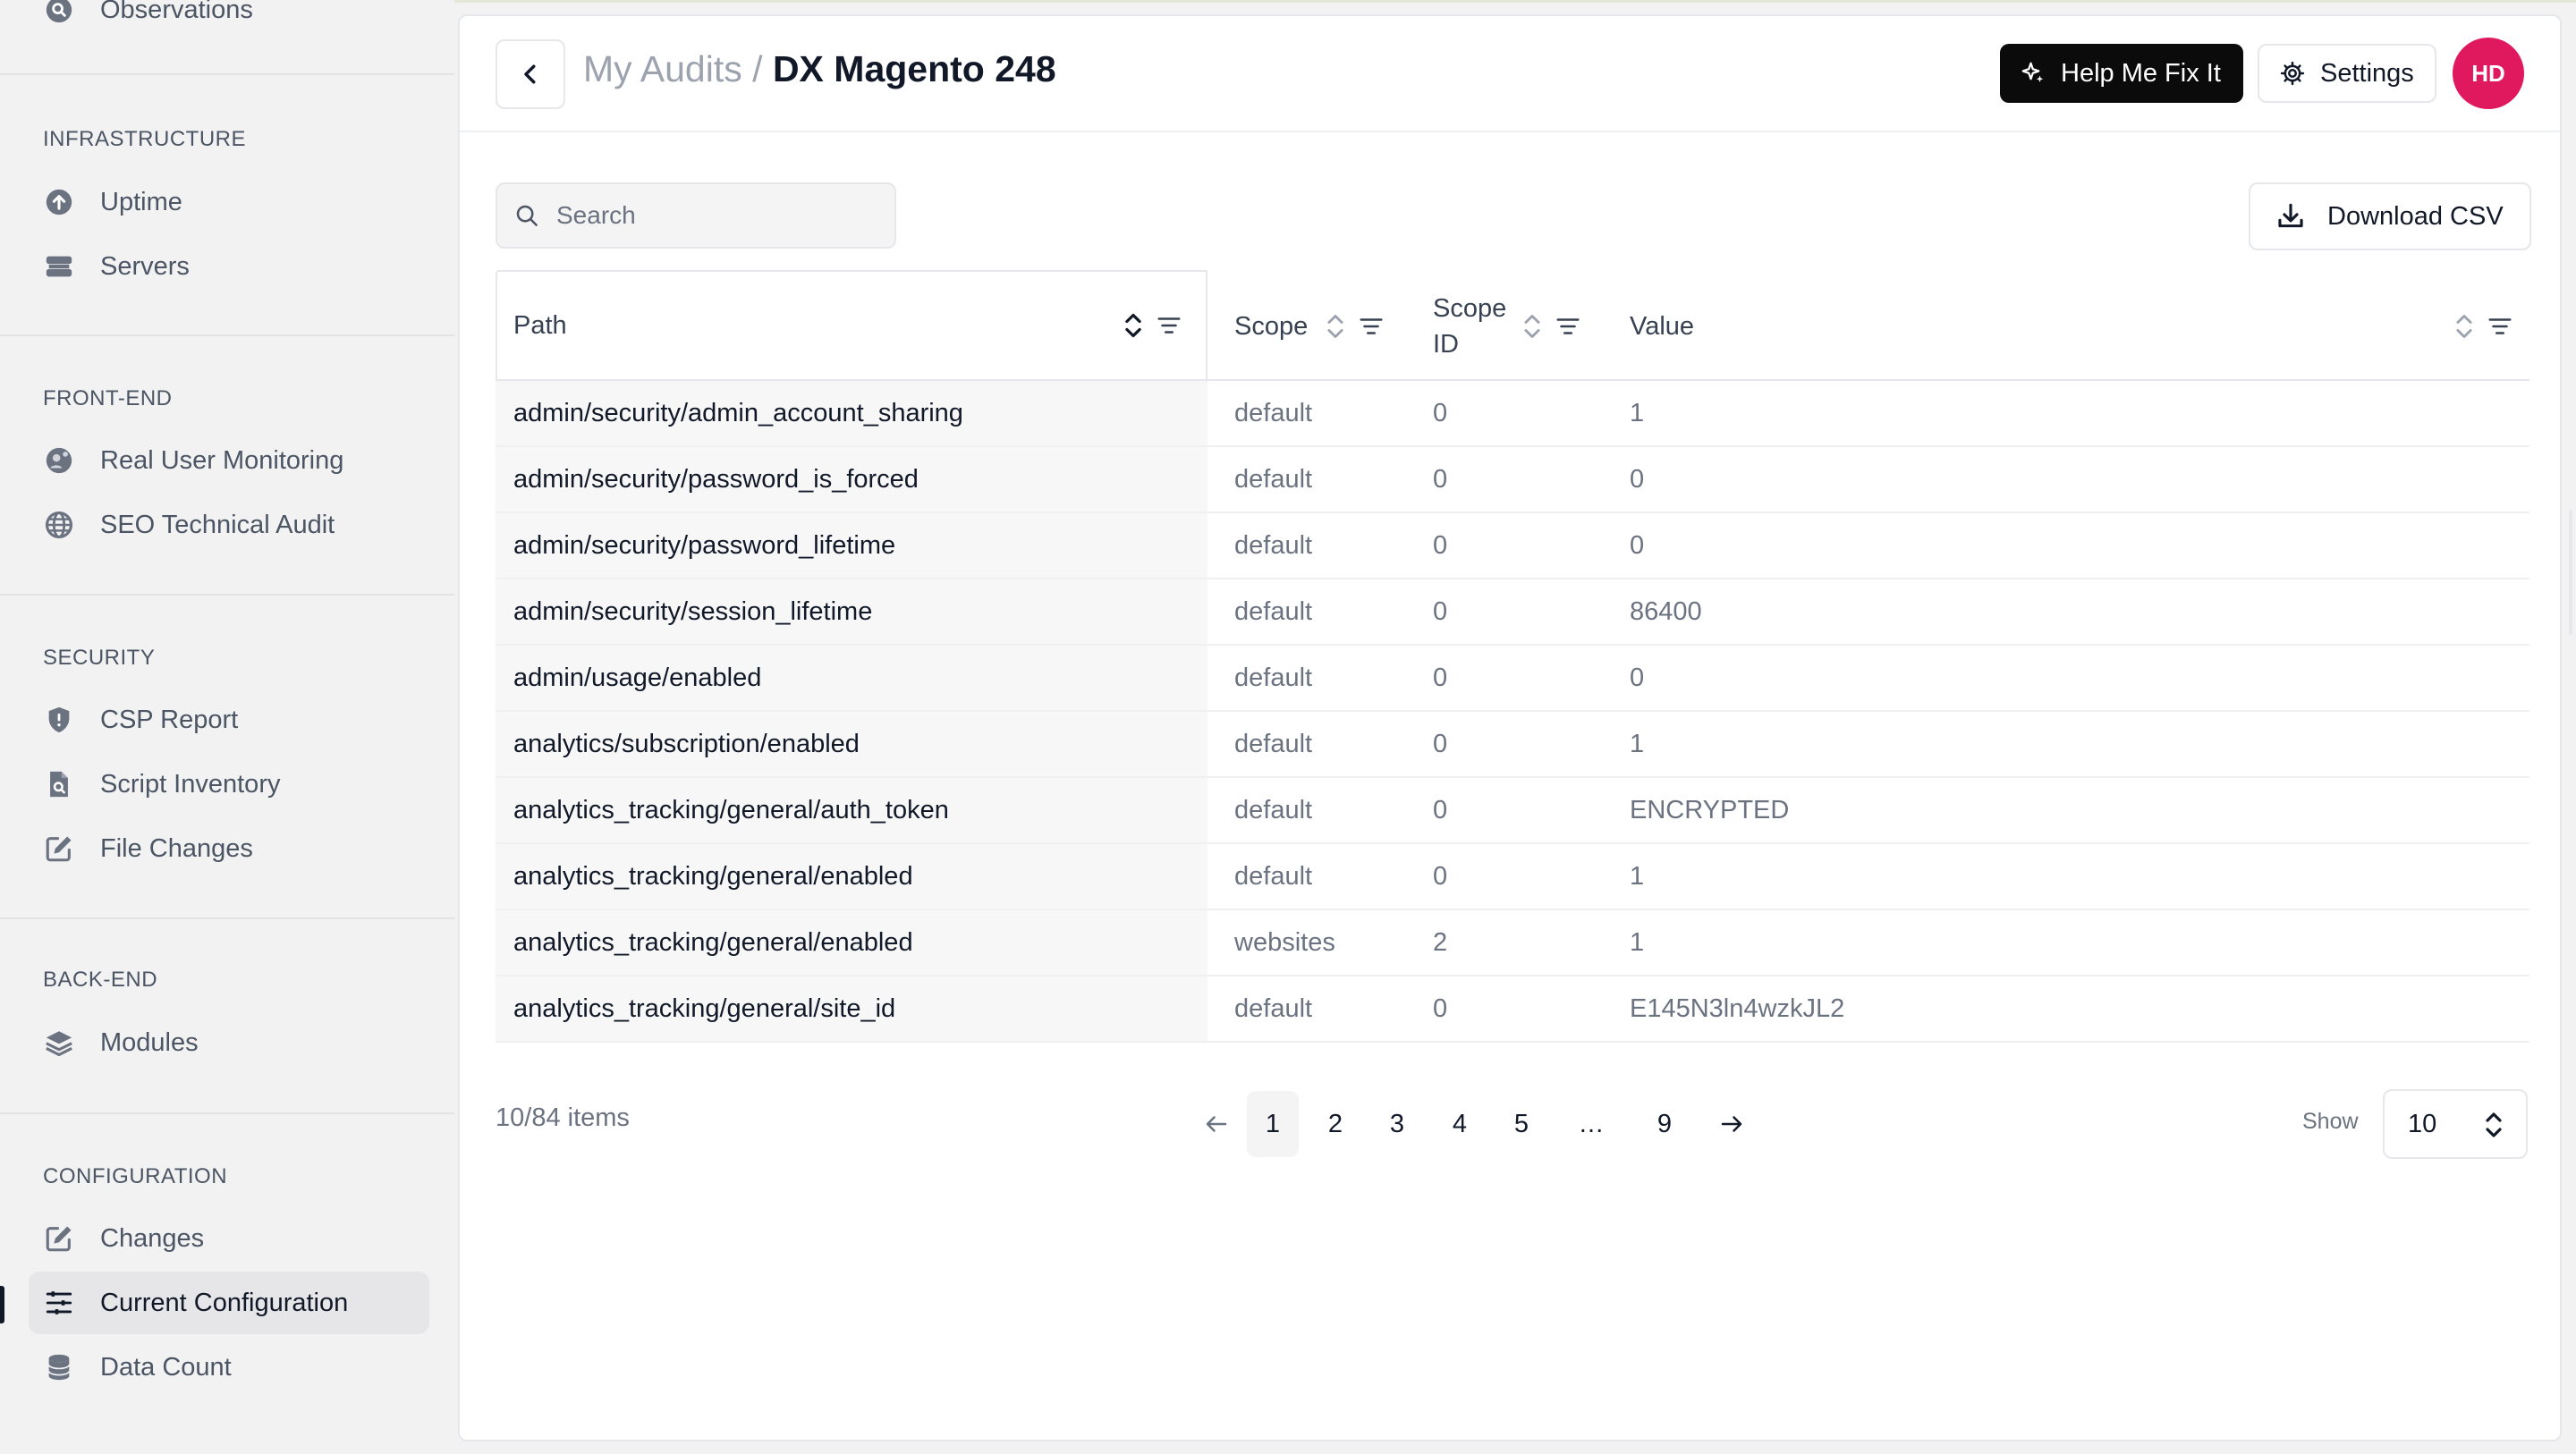 The width and height of the screenshot is (2576, 1454). I want to click on avatar: HD, so click(2488, 73).